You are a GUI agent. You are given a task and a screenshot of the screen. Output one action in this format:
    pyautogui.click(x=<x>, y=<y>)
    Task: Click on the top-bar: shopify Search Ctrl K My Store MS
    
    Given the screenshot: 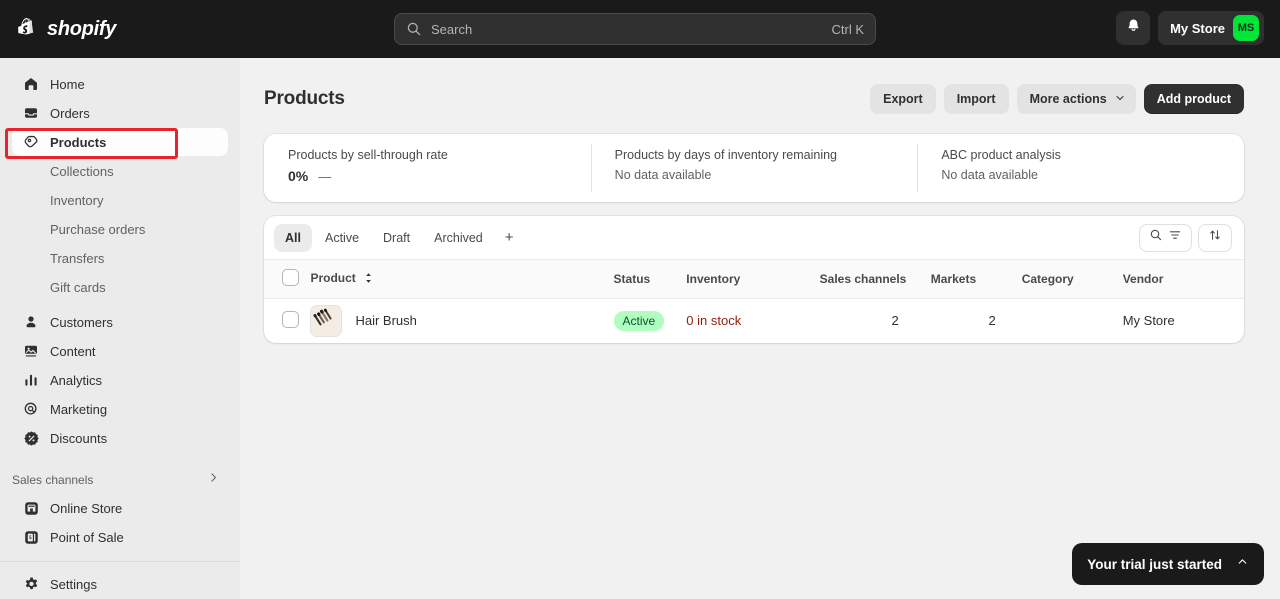 What is the action you would take?
    pyautogui.click(x=640, y=29)
    